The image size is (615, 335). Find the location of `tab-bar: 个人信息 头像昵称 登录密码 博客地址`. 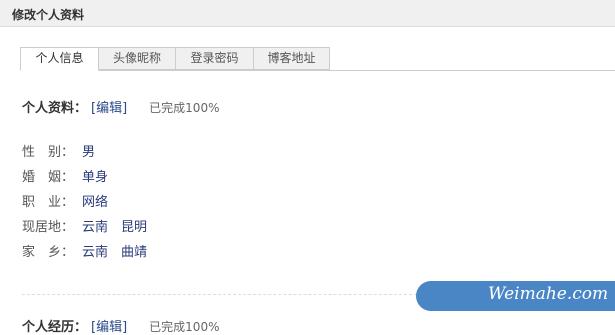

tab-bar: 个人信息 头像昵称 登录密码 博客地址 is located at coordinates (317, 59).